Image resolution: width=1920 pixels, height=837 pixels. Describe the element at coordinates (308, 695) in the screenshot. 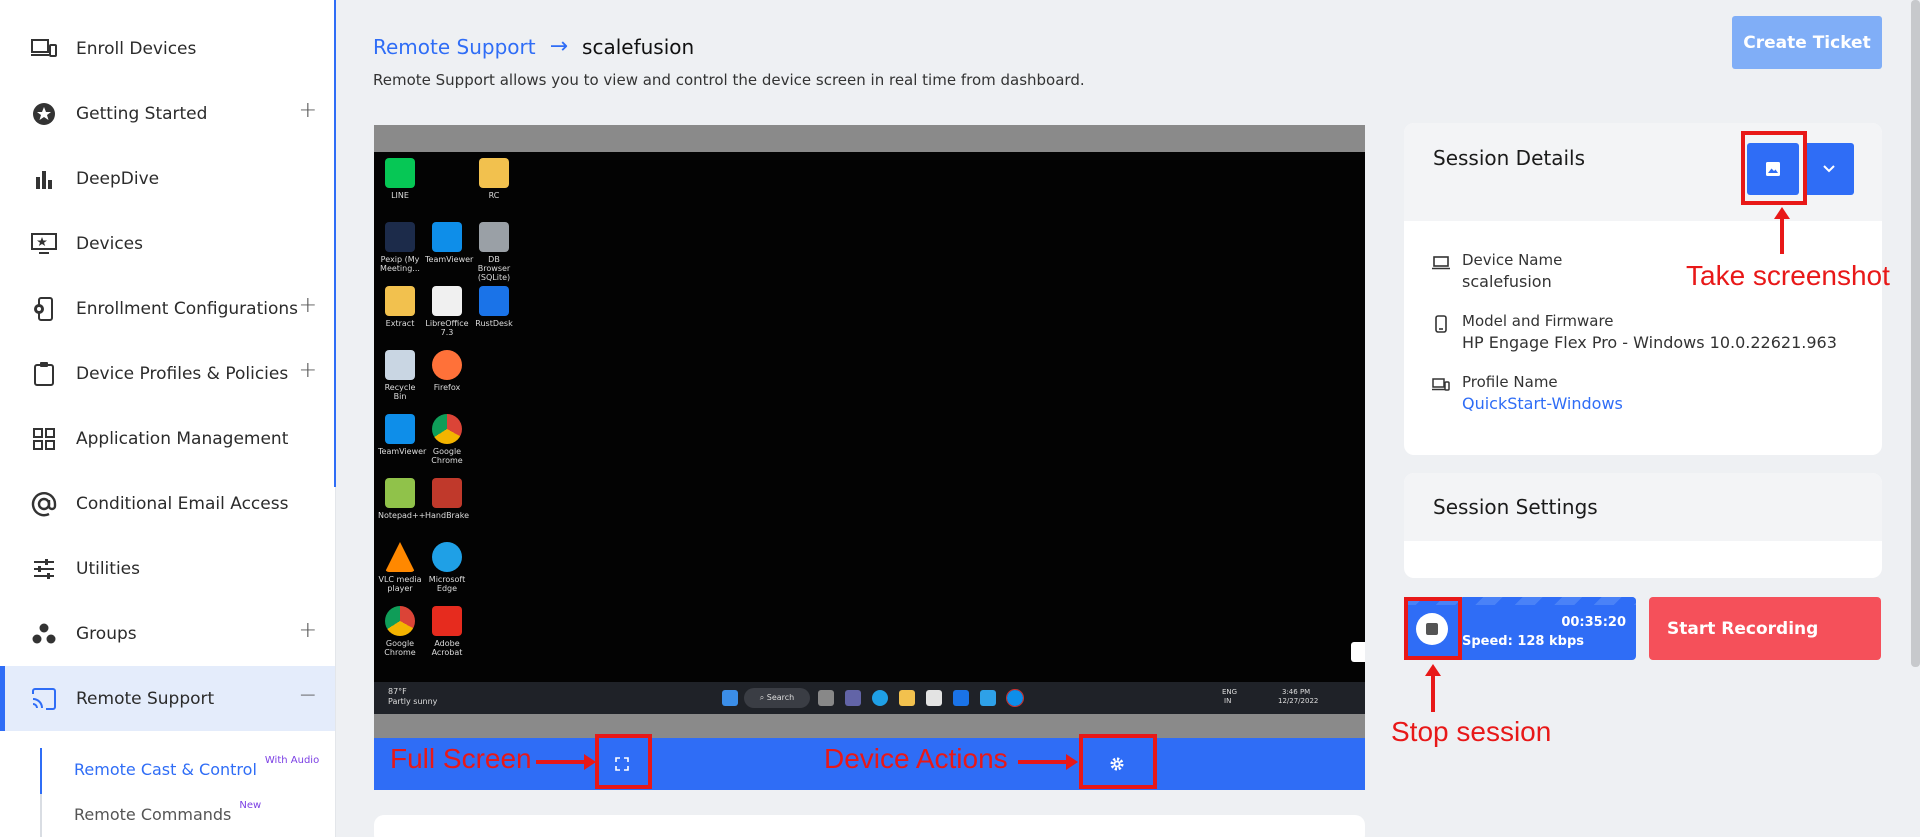

I see `collapse-minus-icon: −` at that location.